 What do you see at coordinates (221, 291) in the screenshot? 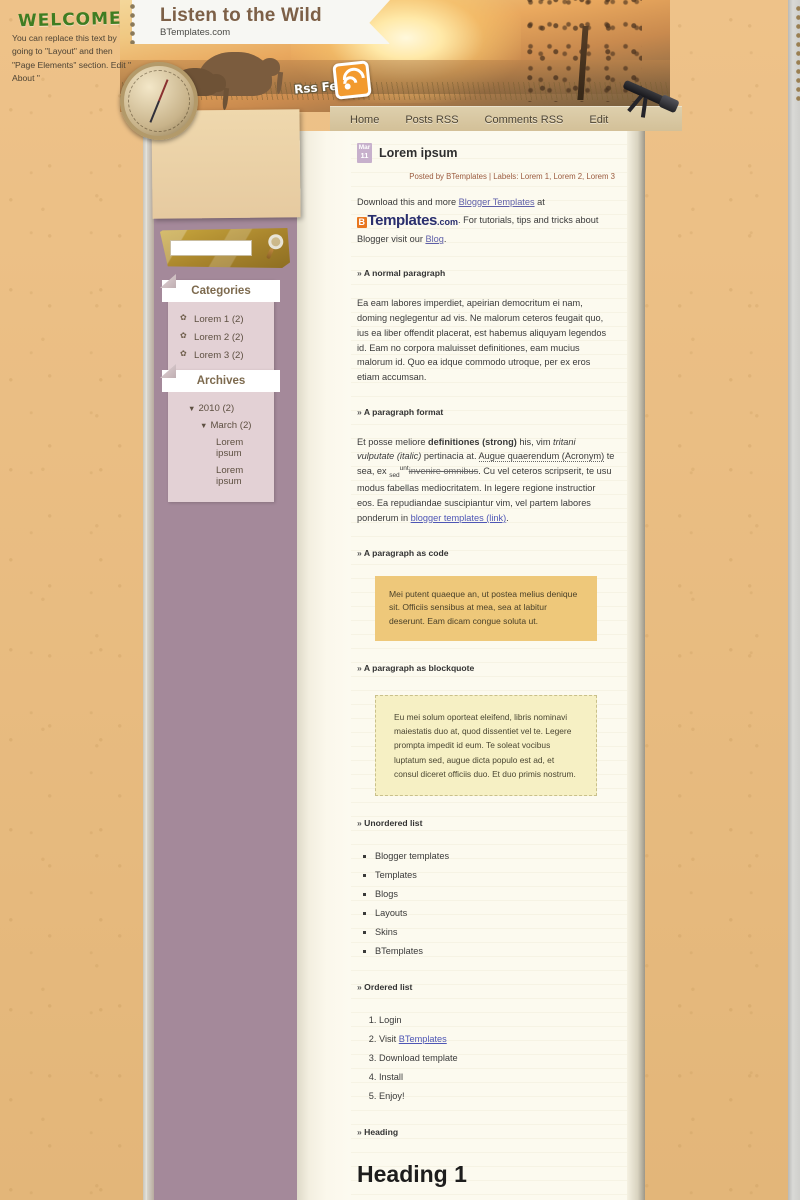
I see `categories-widget-title: Categories` at bounding box center [221, 291].